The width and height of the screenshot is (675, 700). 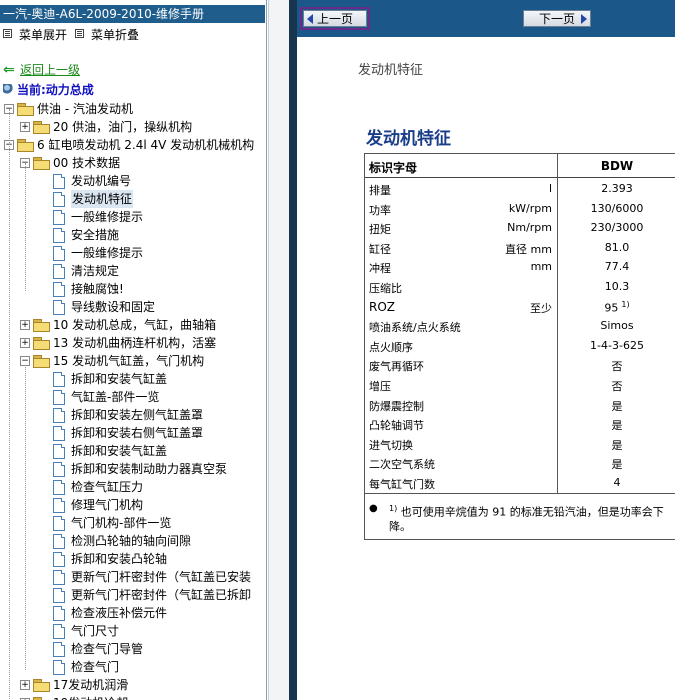 I want to click on tree-item-label: 00 技术数据, so click(x=87, y=163).